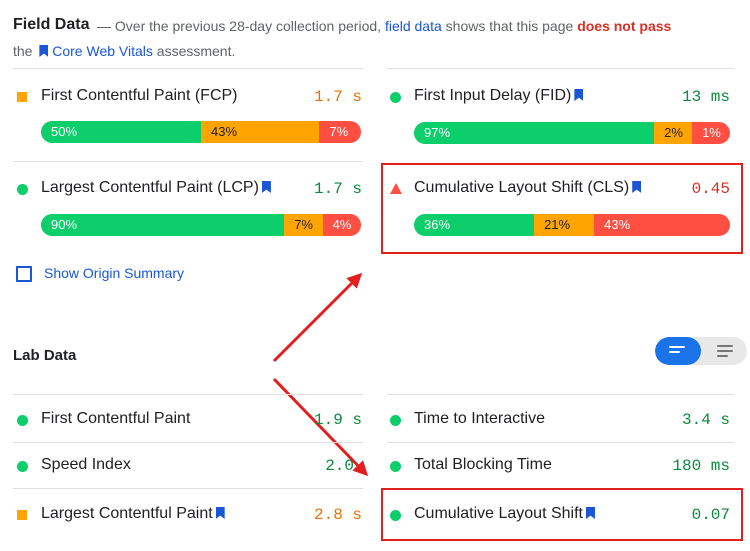 This screenshot has height=551, width=750. What do you see at coordinates (317, 317) in the screenshot?
I see `arrow-to-field-cls` at bounding box center [317, 317].